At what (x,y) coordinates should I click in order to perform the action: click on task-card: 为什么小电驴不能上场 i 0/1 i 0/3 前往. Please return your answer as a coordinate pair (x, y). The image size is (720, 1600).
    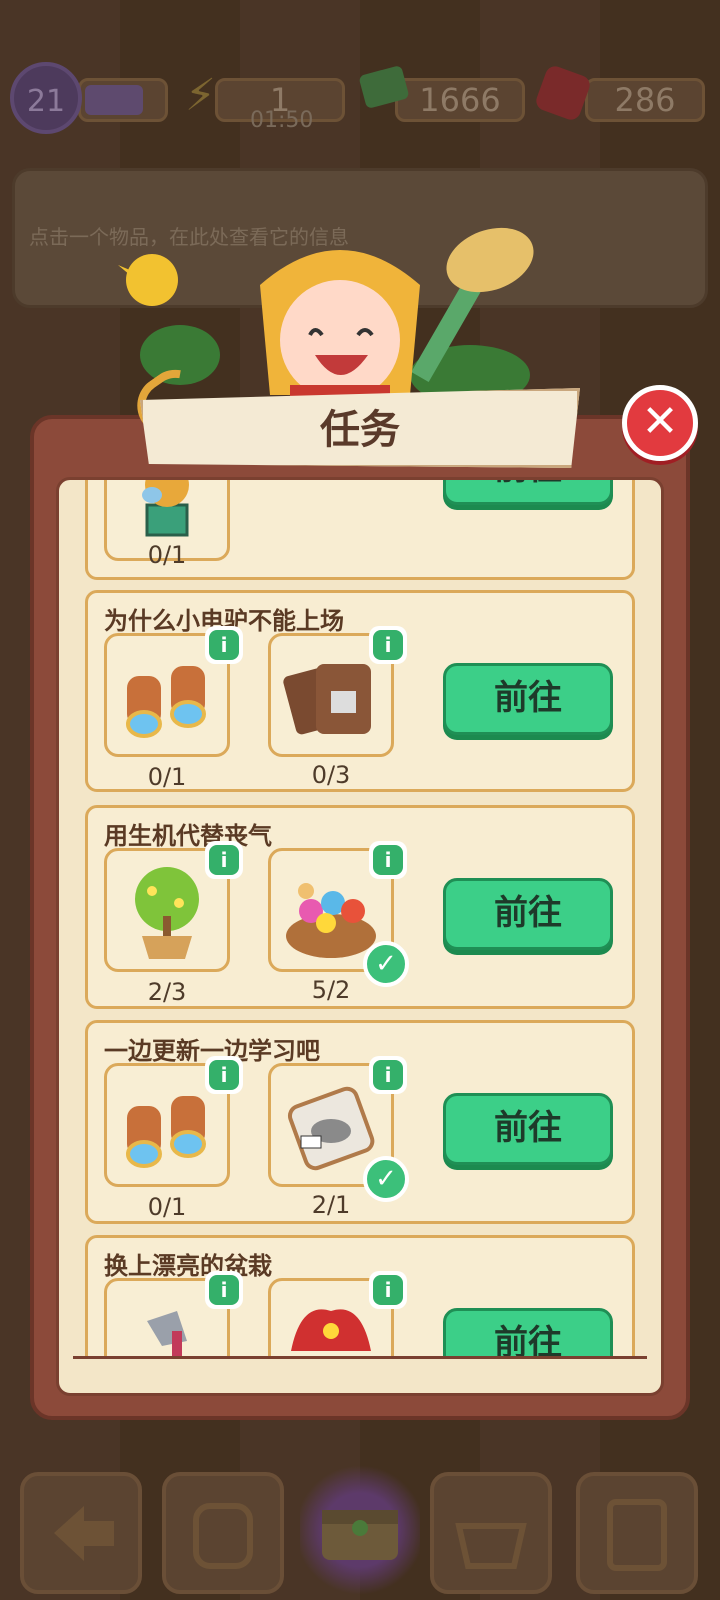
    Looking at the image, I should click on (360, 691).